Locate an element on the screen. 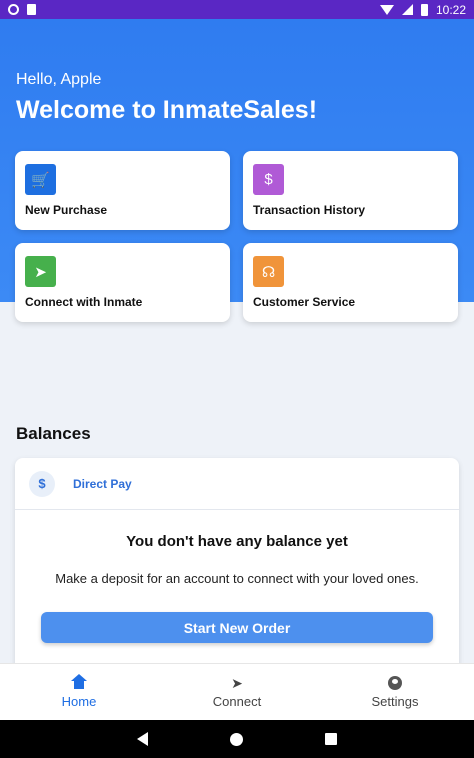  balances-title: Balances is located at coordinates (53, 433).